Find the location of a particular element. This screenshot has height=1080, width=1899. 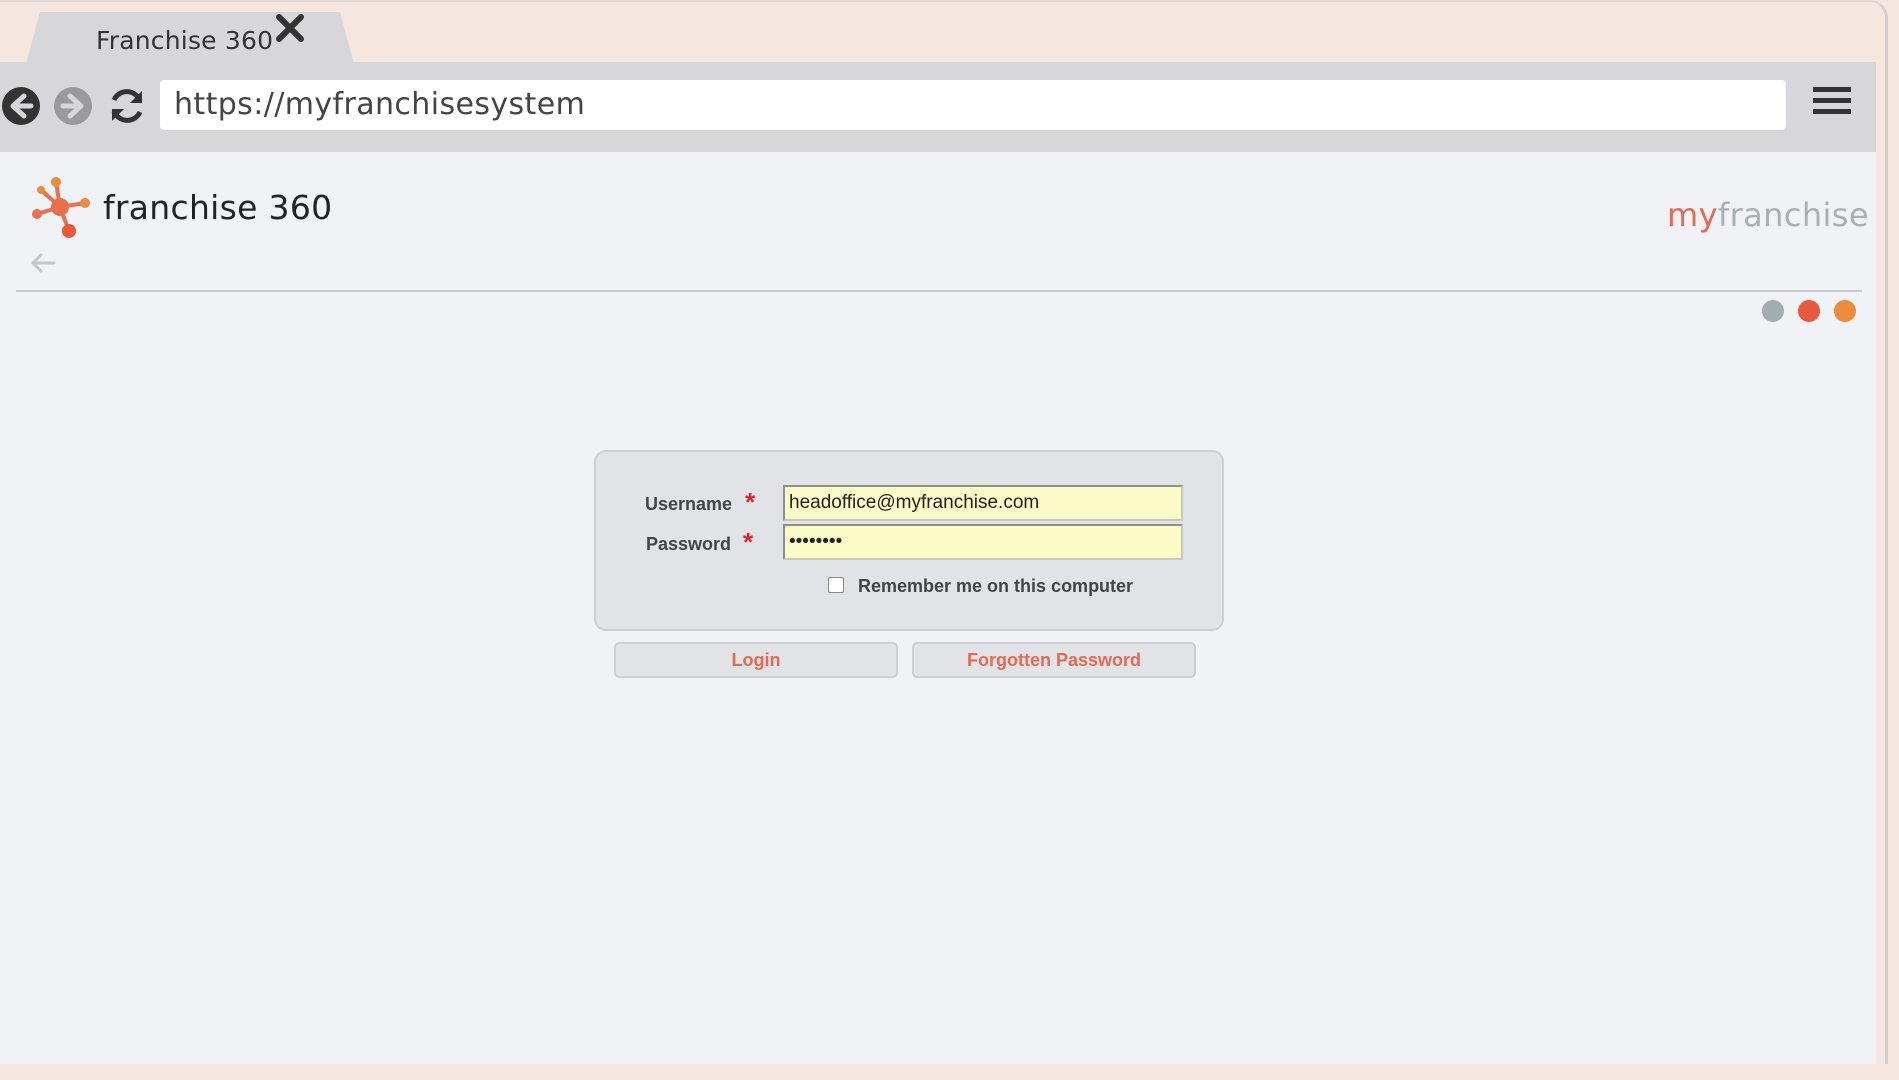

username-required-marker: * is located at coordinates (750, 502).